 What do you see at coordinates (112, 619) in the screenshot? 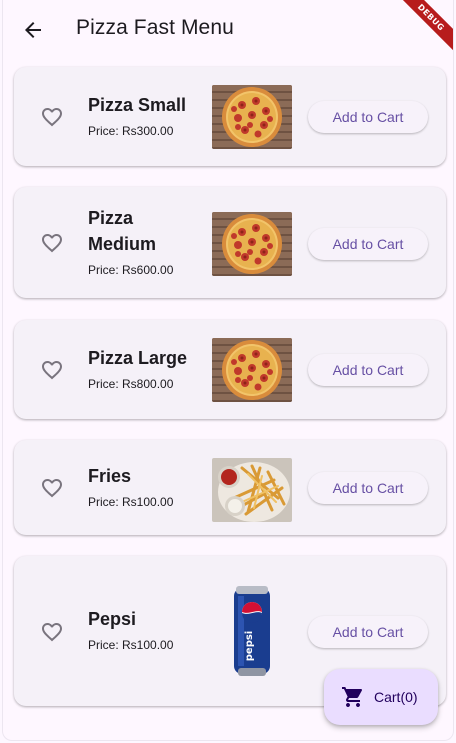
I see `item-name: Pepsi` at bounding box center [112, 619].